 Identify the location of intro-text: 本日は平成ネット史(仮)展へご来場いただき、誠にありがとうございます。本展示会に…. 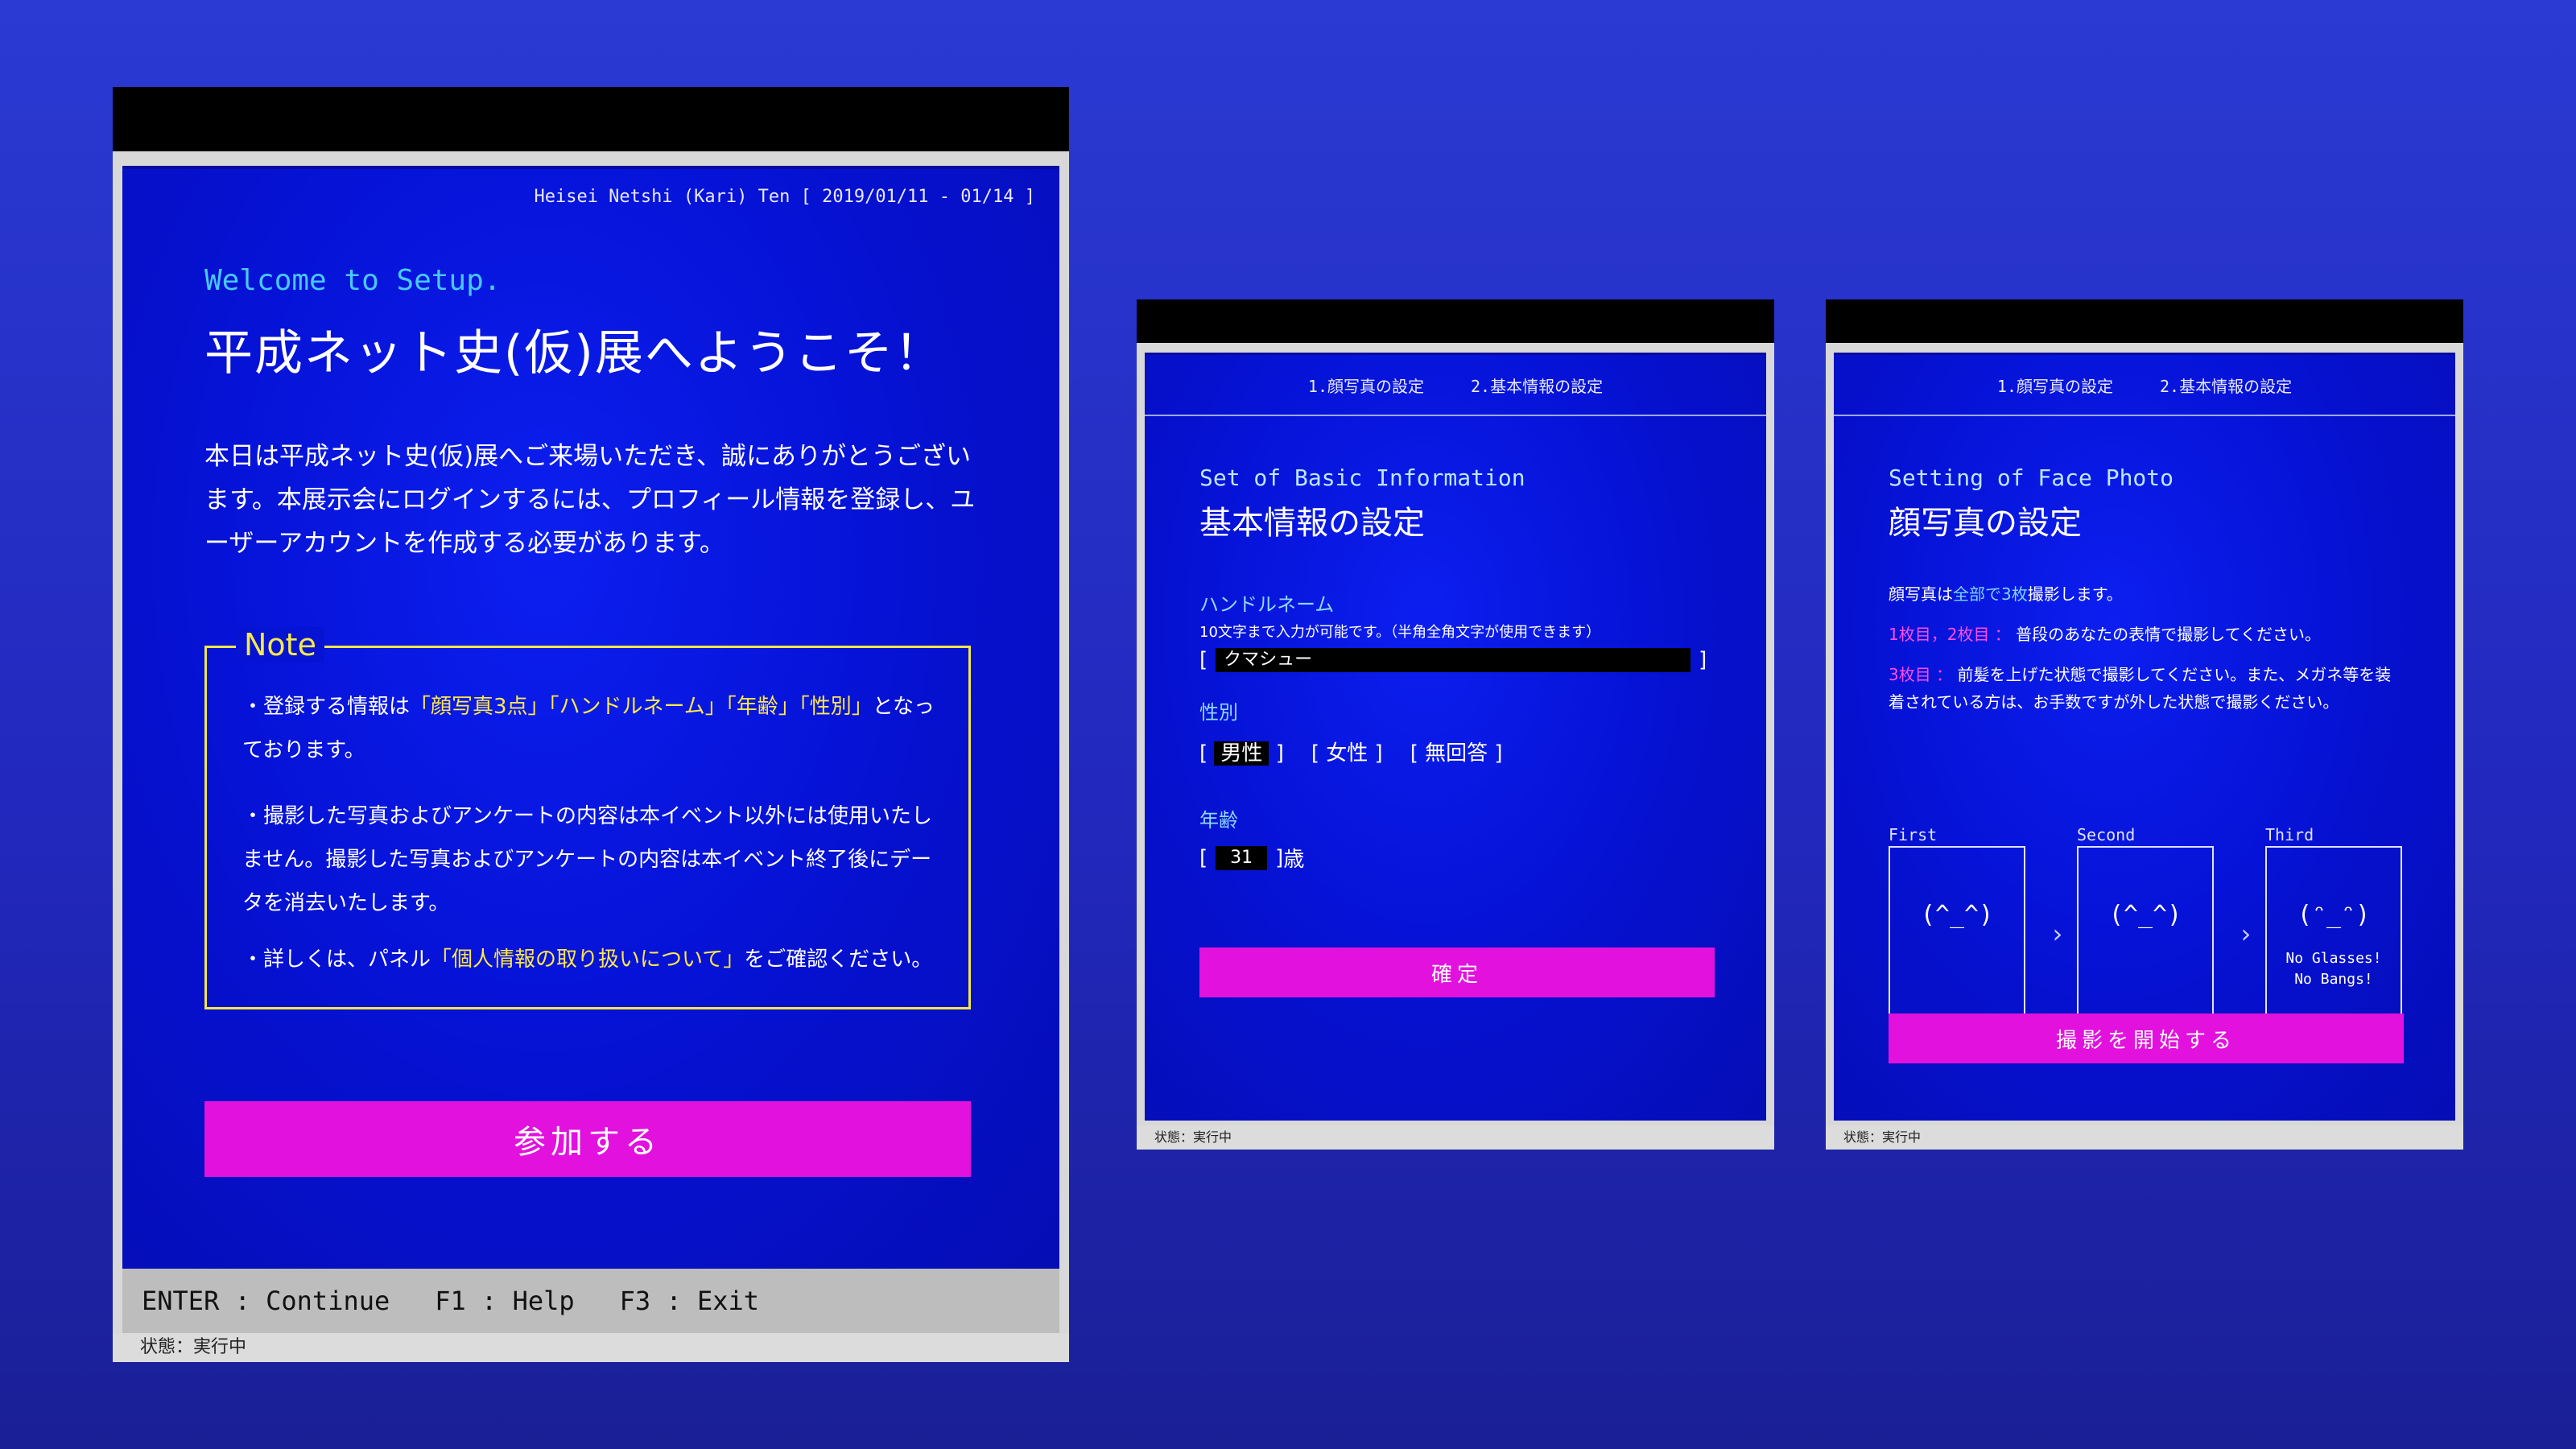
(590, 500).